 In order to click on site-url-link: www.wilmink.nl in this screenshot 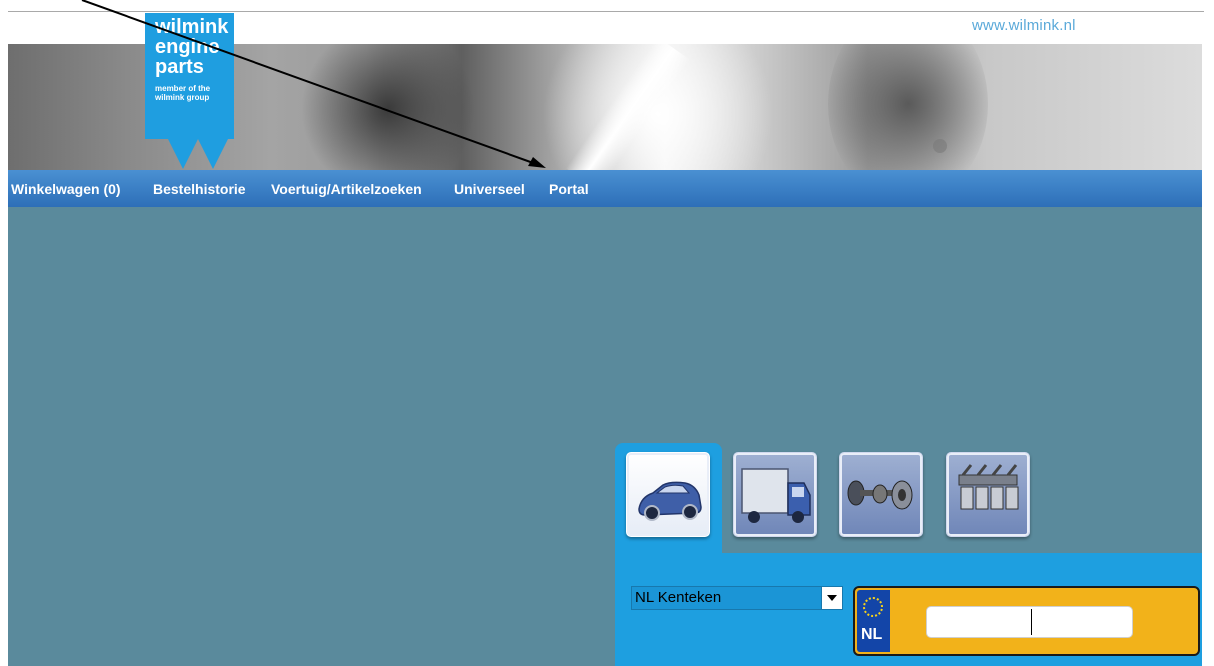, I will do `click(1024, 25)`.